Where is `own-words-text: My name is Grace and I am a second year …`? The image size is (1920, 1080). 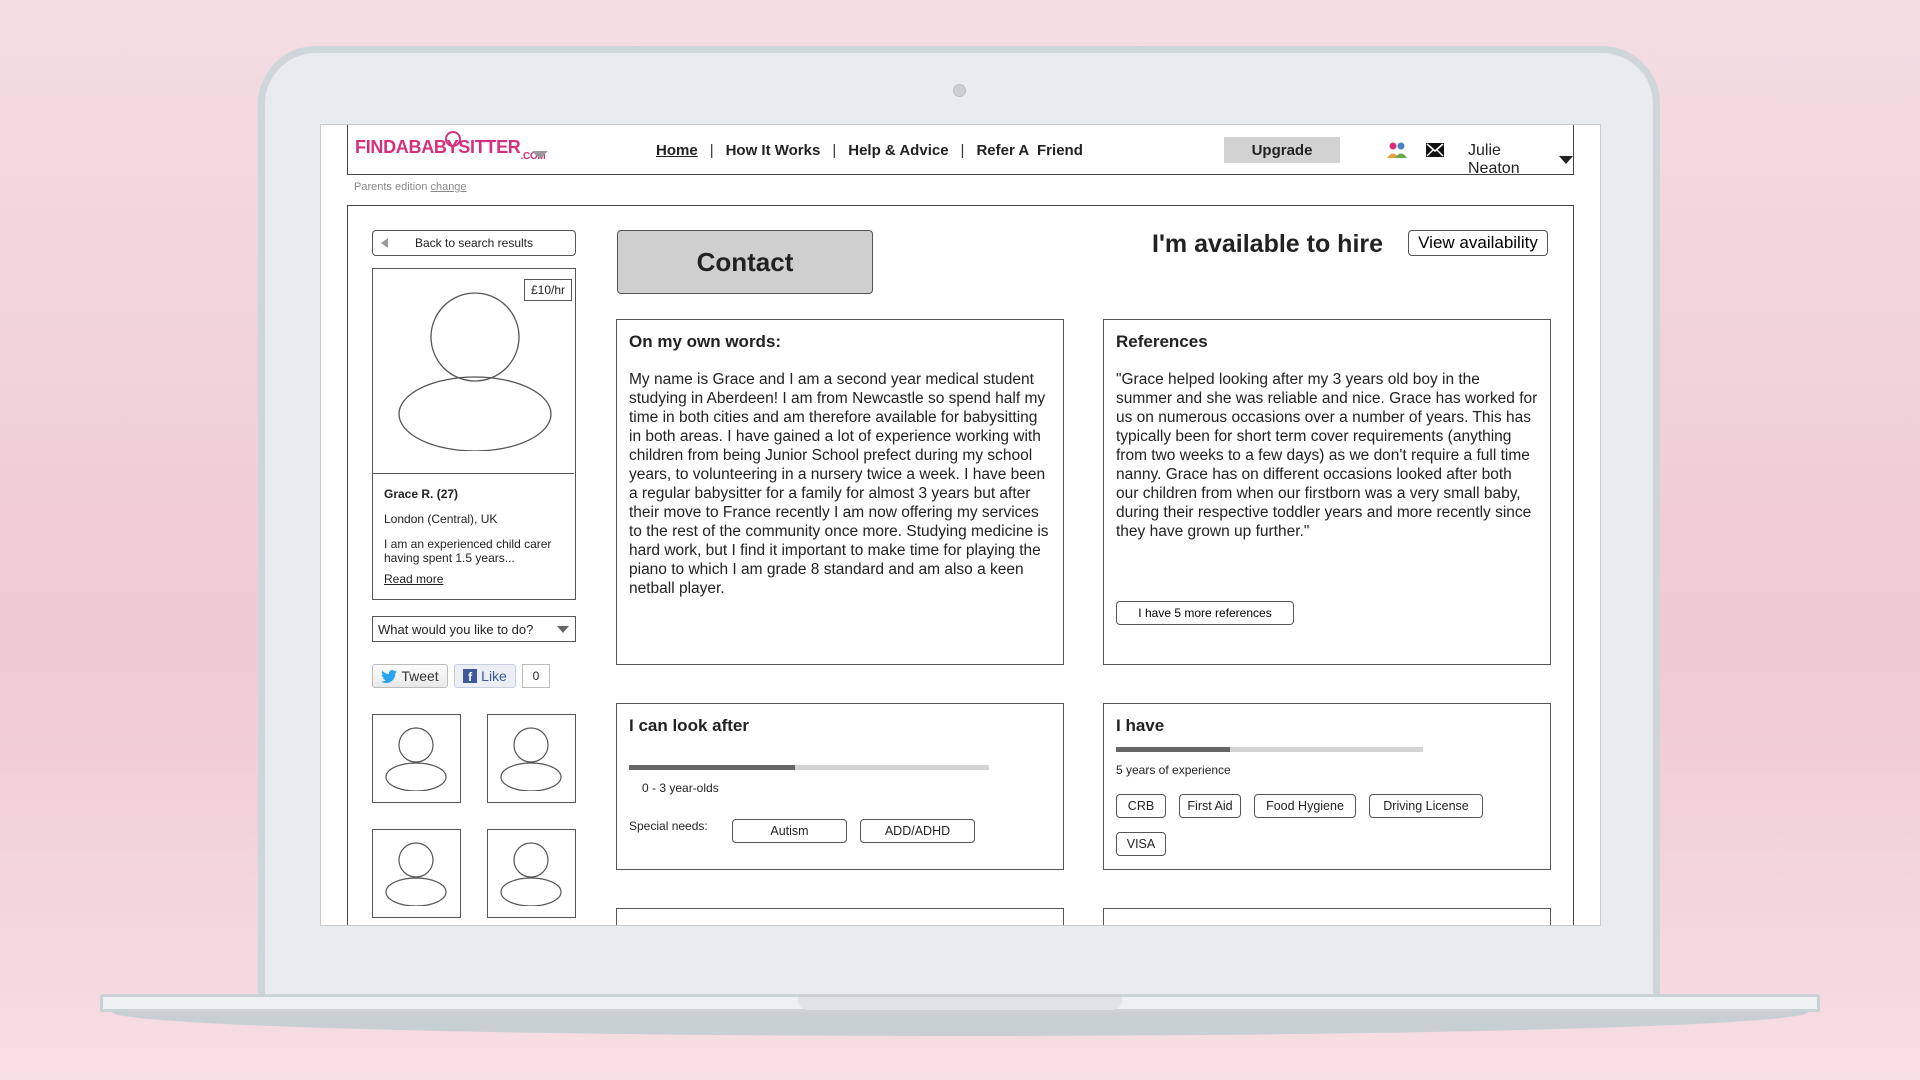 own-words-text: My name is Grace and I am a second year … is located at coordinates (839, 484).